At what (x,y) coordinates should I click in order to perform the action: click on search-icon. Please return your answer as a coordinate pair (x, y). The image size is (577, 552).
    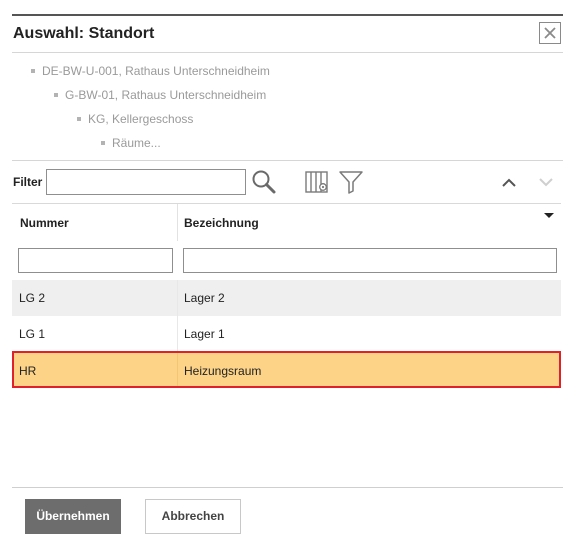
    Looking at the image, I should click on (264, 182).